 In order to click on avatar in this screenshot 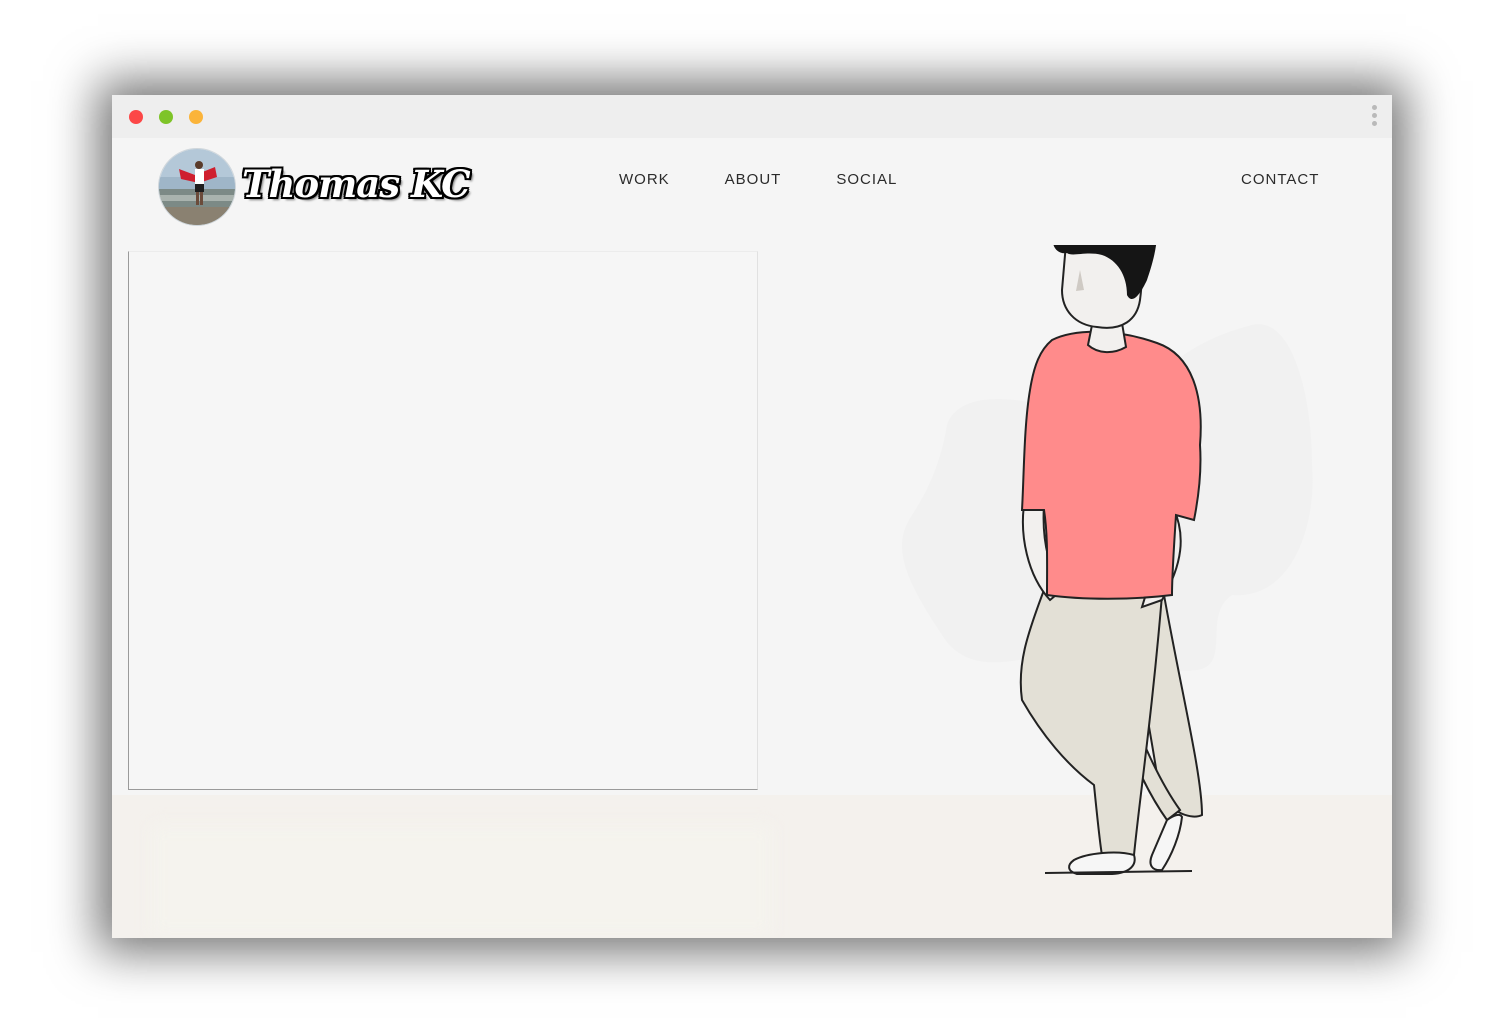, I will do `click(197, 187)`.